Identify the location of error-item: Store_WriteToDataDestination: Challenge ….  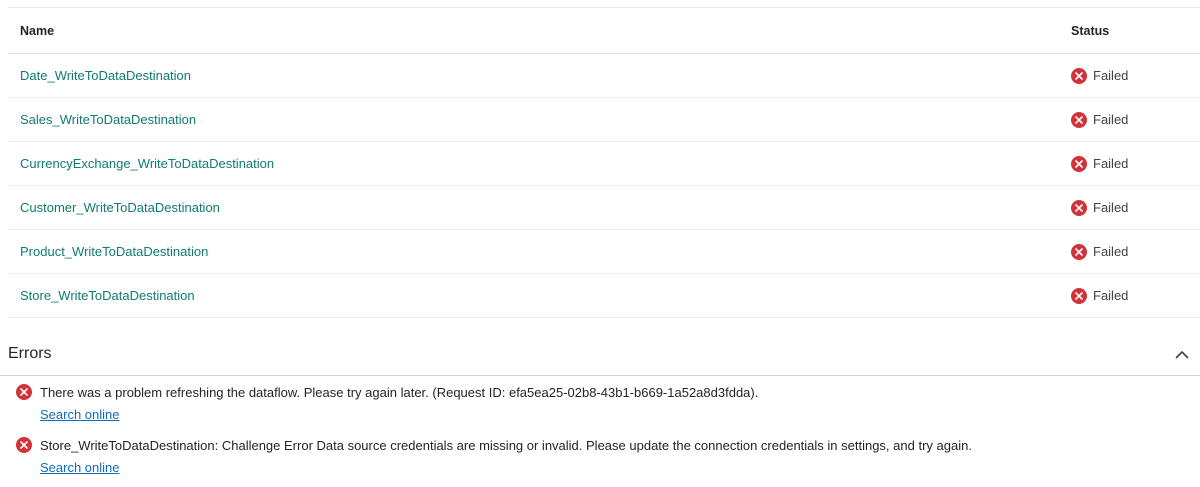
(604, 457).